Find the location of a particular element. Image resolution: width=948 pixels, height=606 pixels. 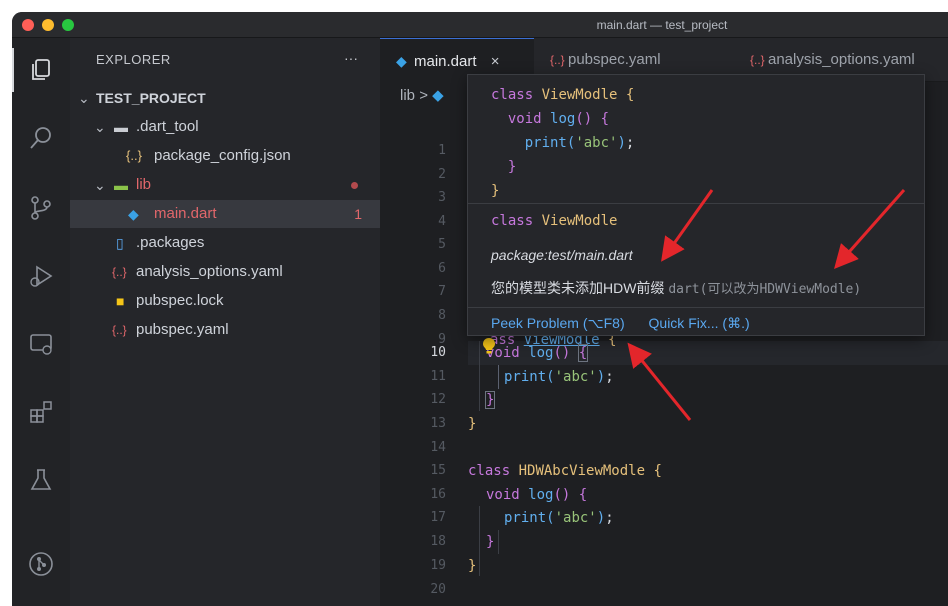

line-number: 19 is located at coordinates (438, 565).